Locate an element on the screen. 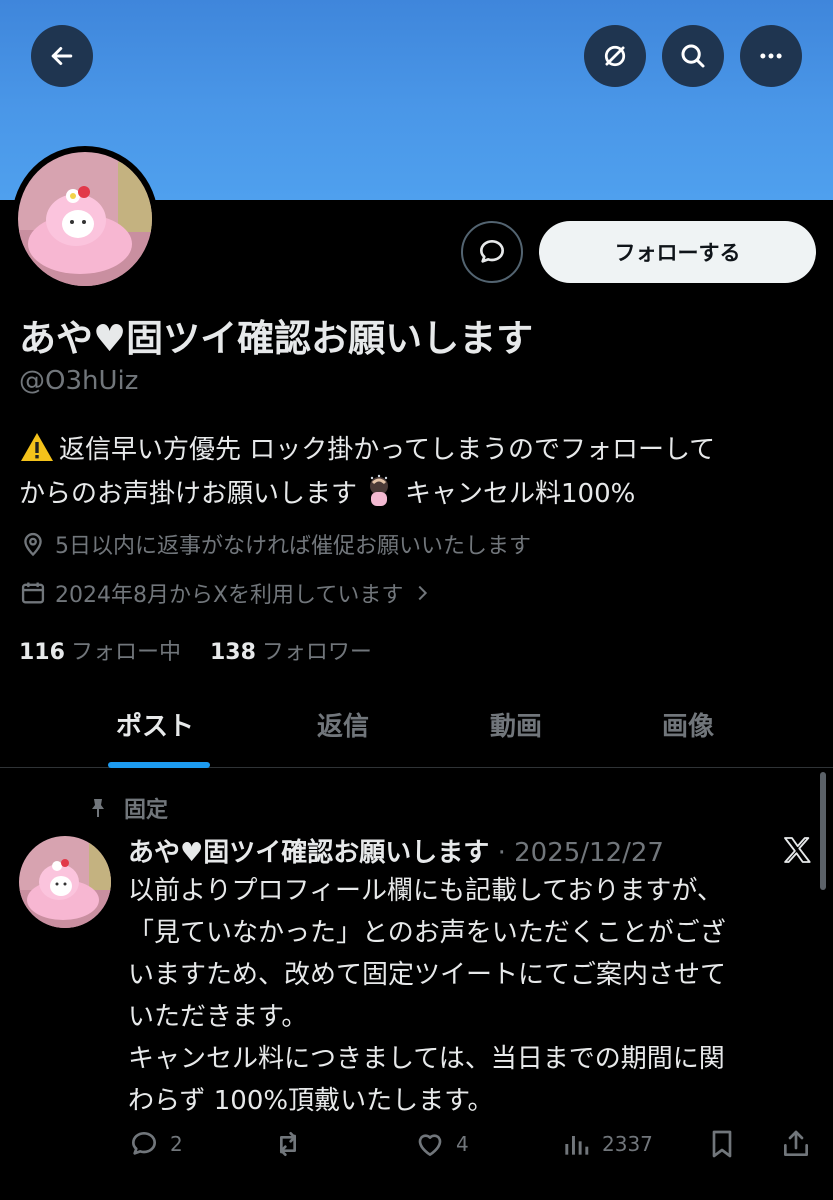  scrollbar is located at coordinates (823, 831).